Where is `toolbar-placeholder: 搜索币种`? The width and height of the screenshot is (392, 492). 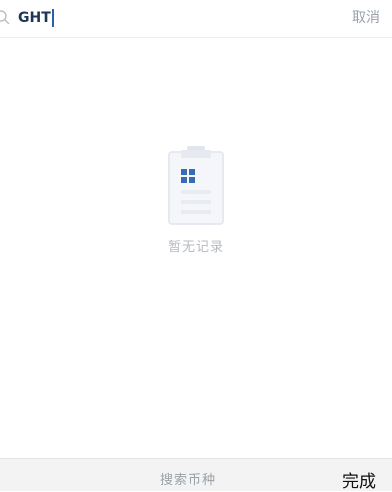 toolbar-placeholder: 搜索币种 is located at coordinates (187, 480).